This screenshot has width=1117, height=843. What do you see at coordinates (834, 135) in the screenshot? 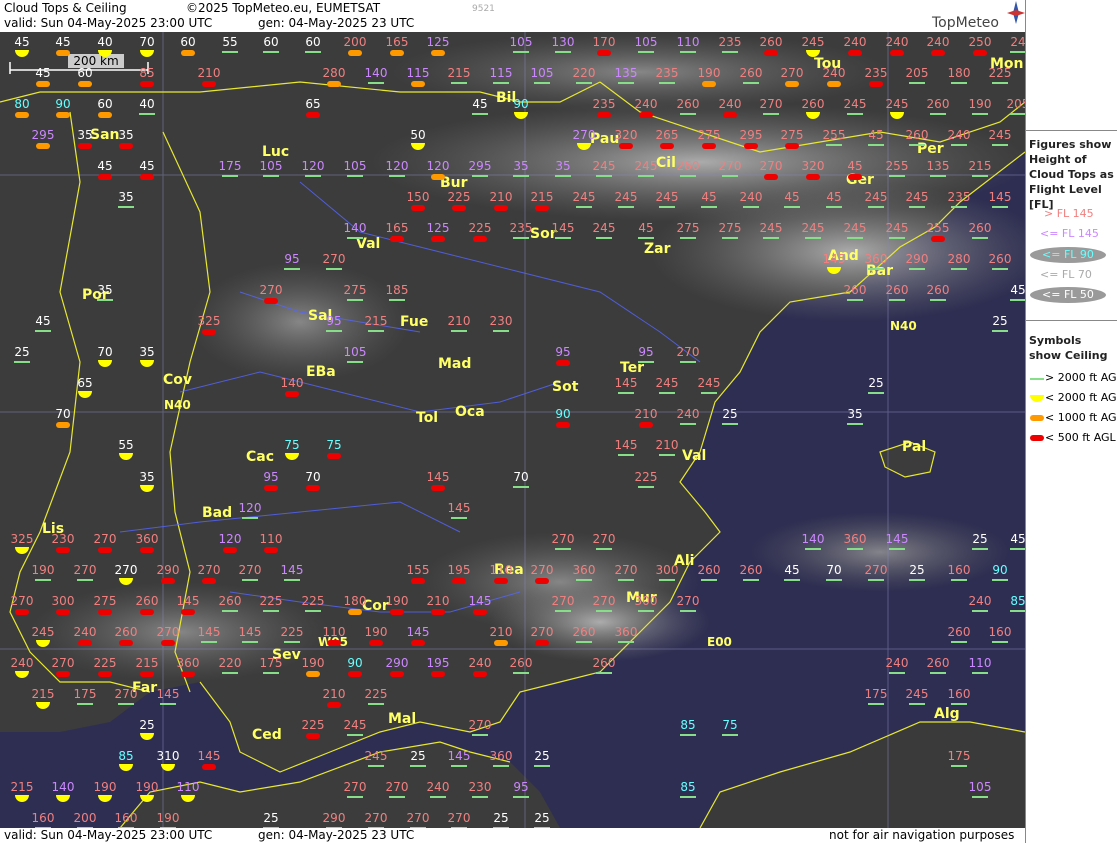
I see `cloud-top-value: 255` at bounding box center [834, 135].